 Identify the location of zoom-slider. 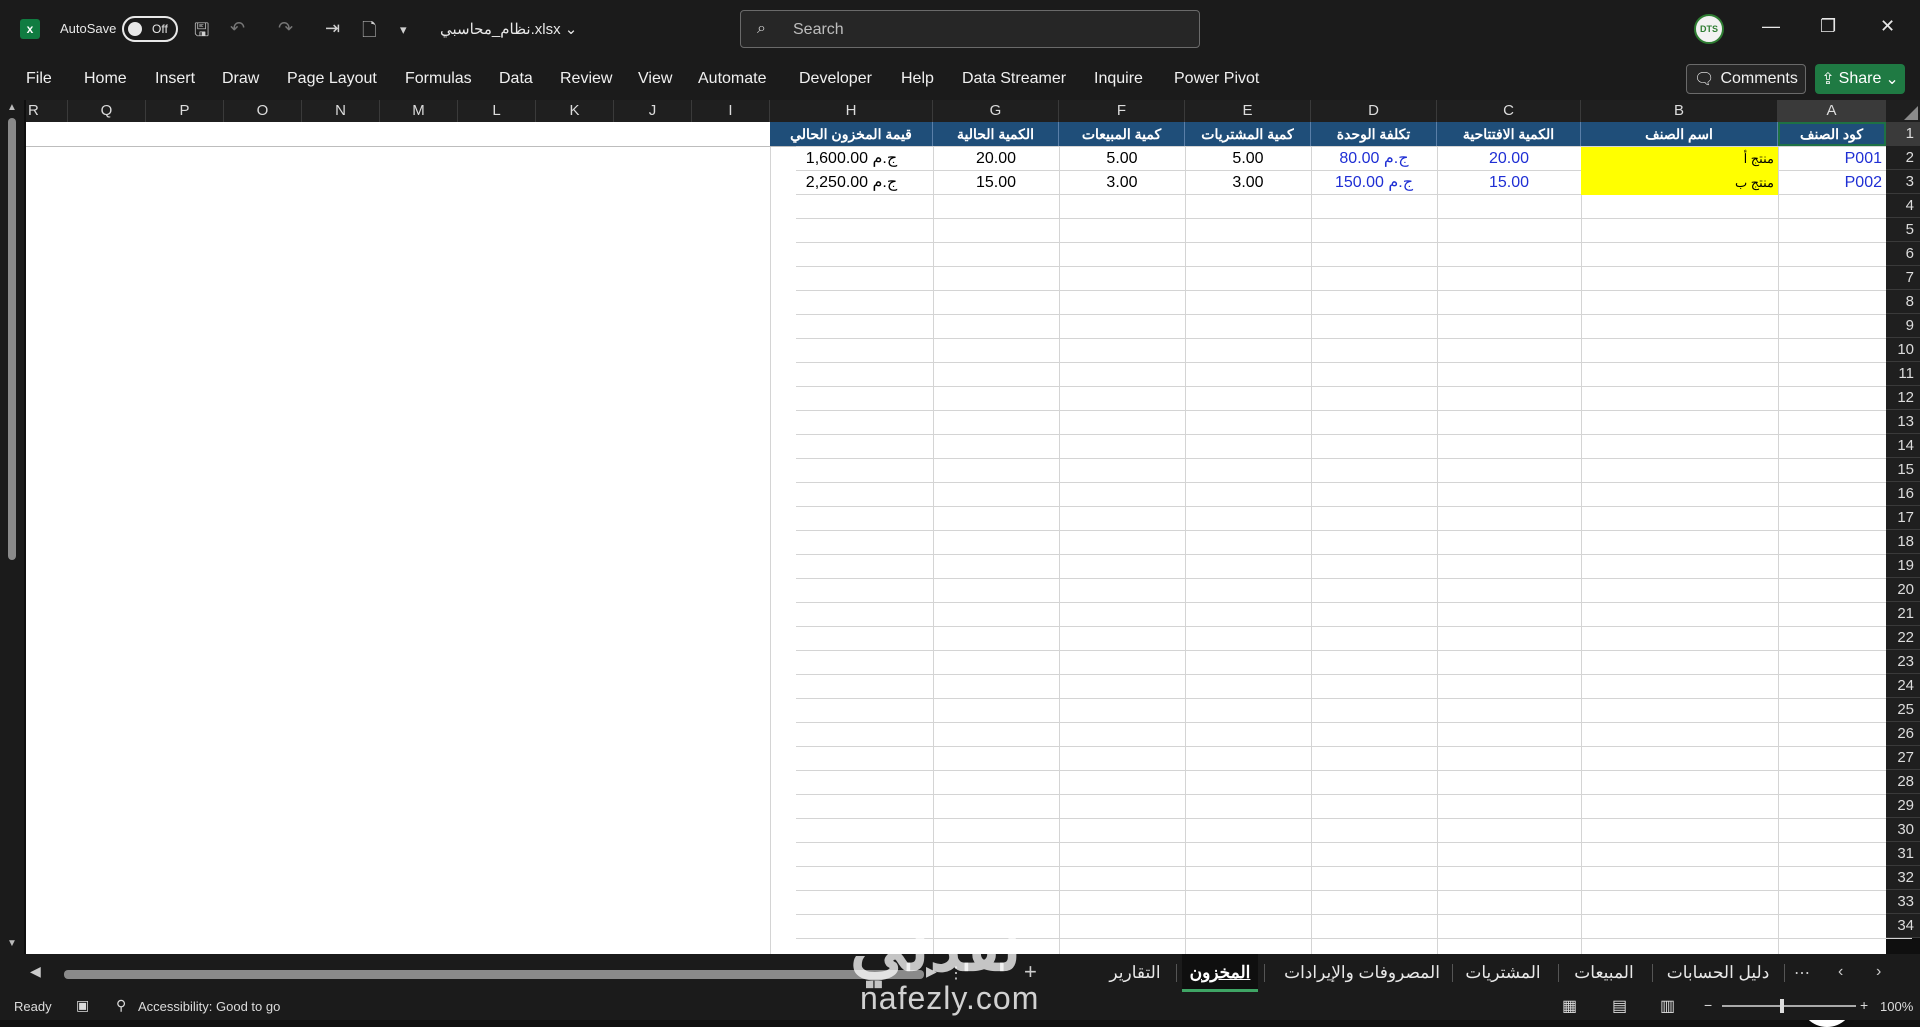
(1789, 1006).